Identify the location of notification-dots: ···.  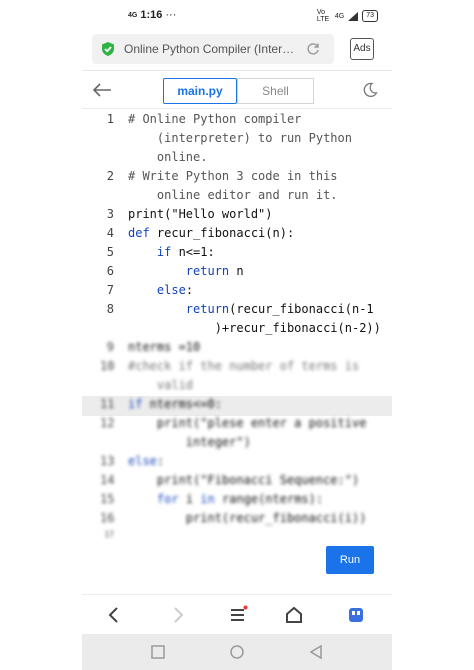
(171, 15).